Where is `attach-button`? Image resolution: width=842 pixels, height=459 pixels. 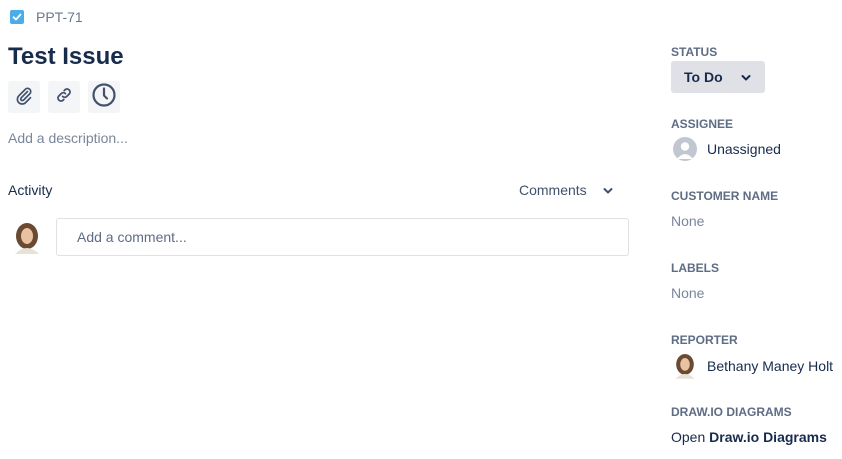
attach-button is located at coordinates (24, 97).